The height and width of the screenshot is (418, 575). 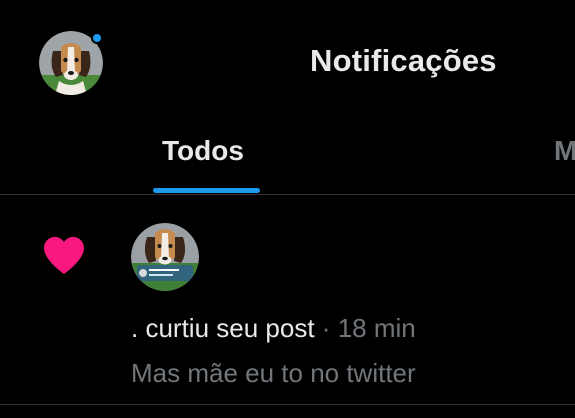 What do you see at coordinates (230, 328) in the screenshot?
I see `notification-action: curtiu seu post` at bounding box center [230, 328].